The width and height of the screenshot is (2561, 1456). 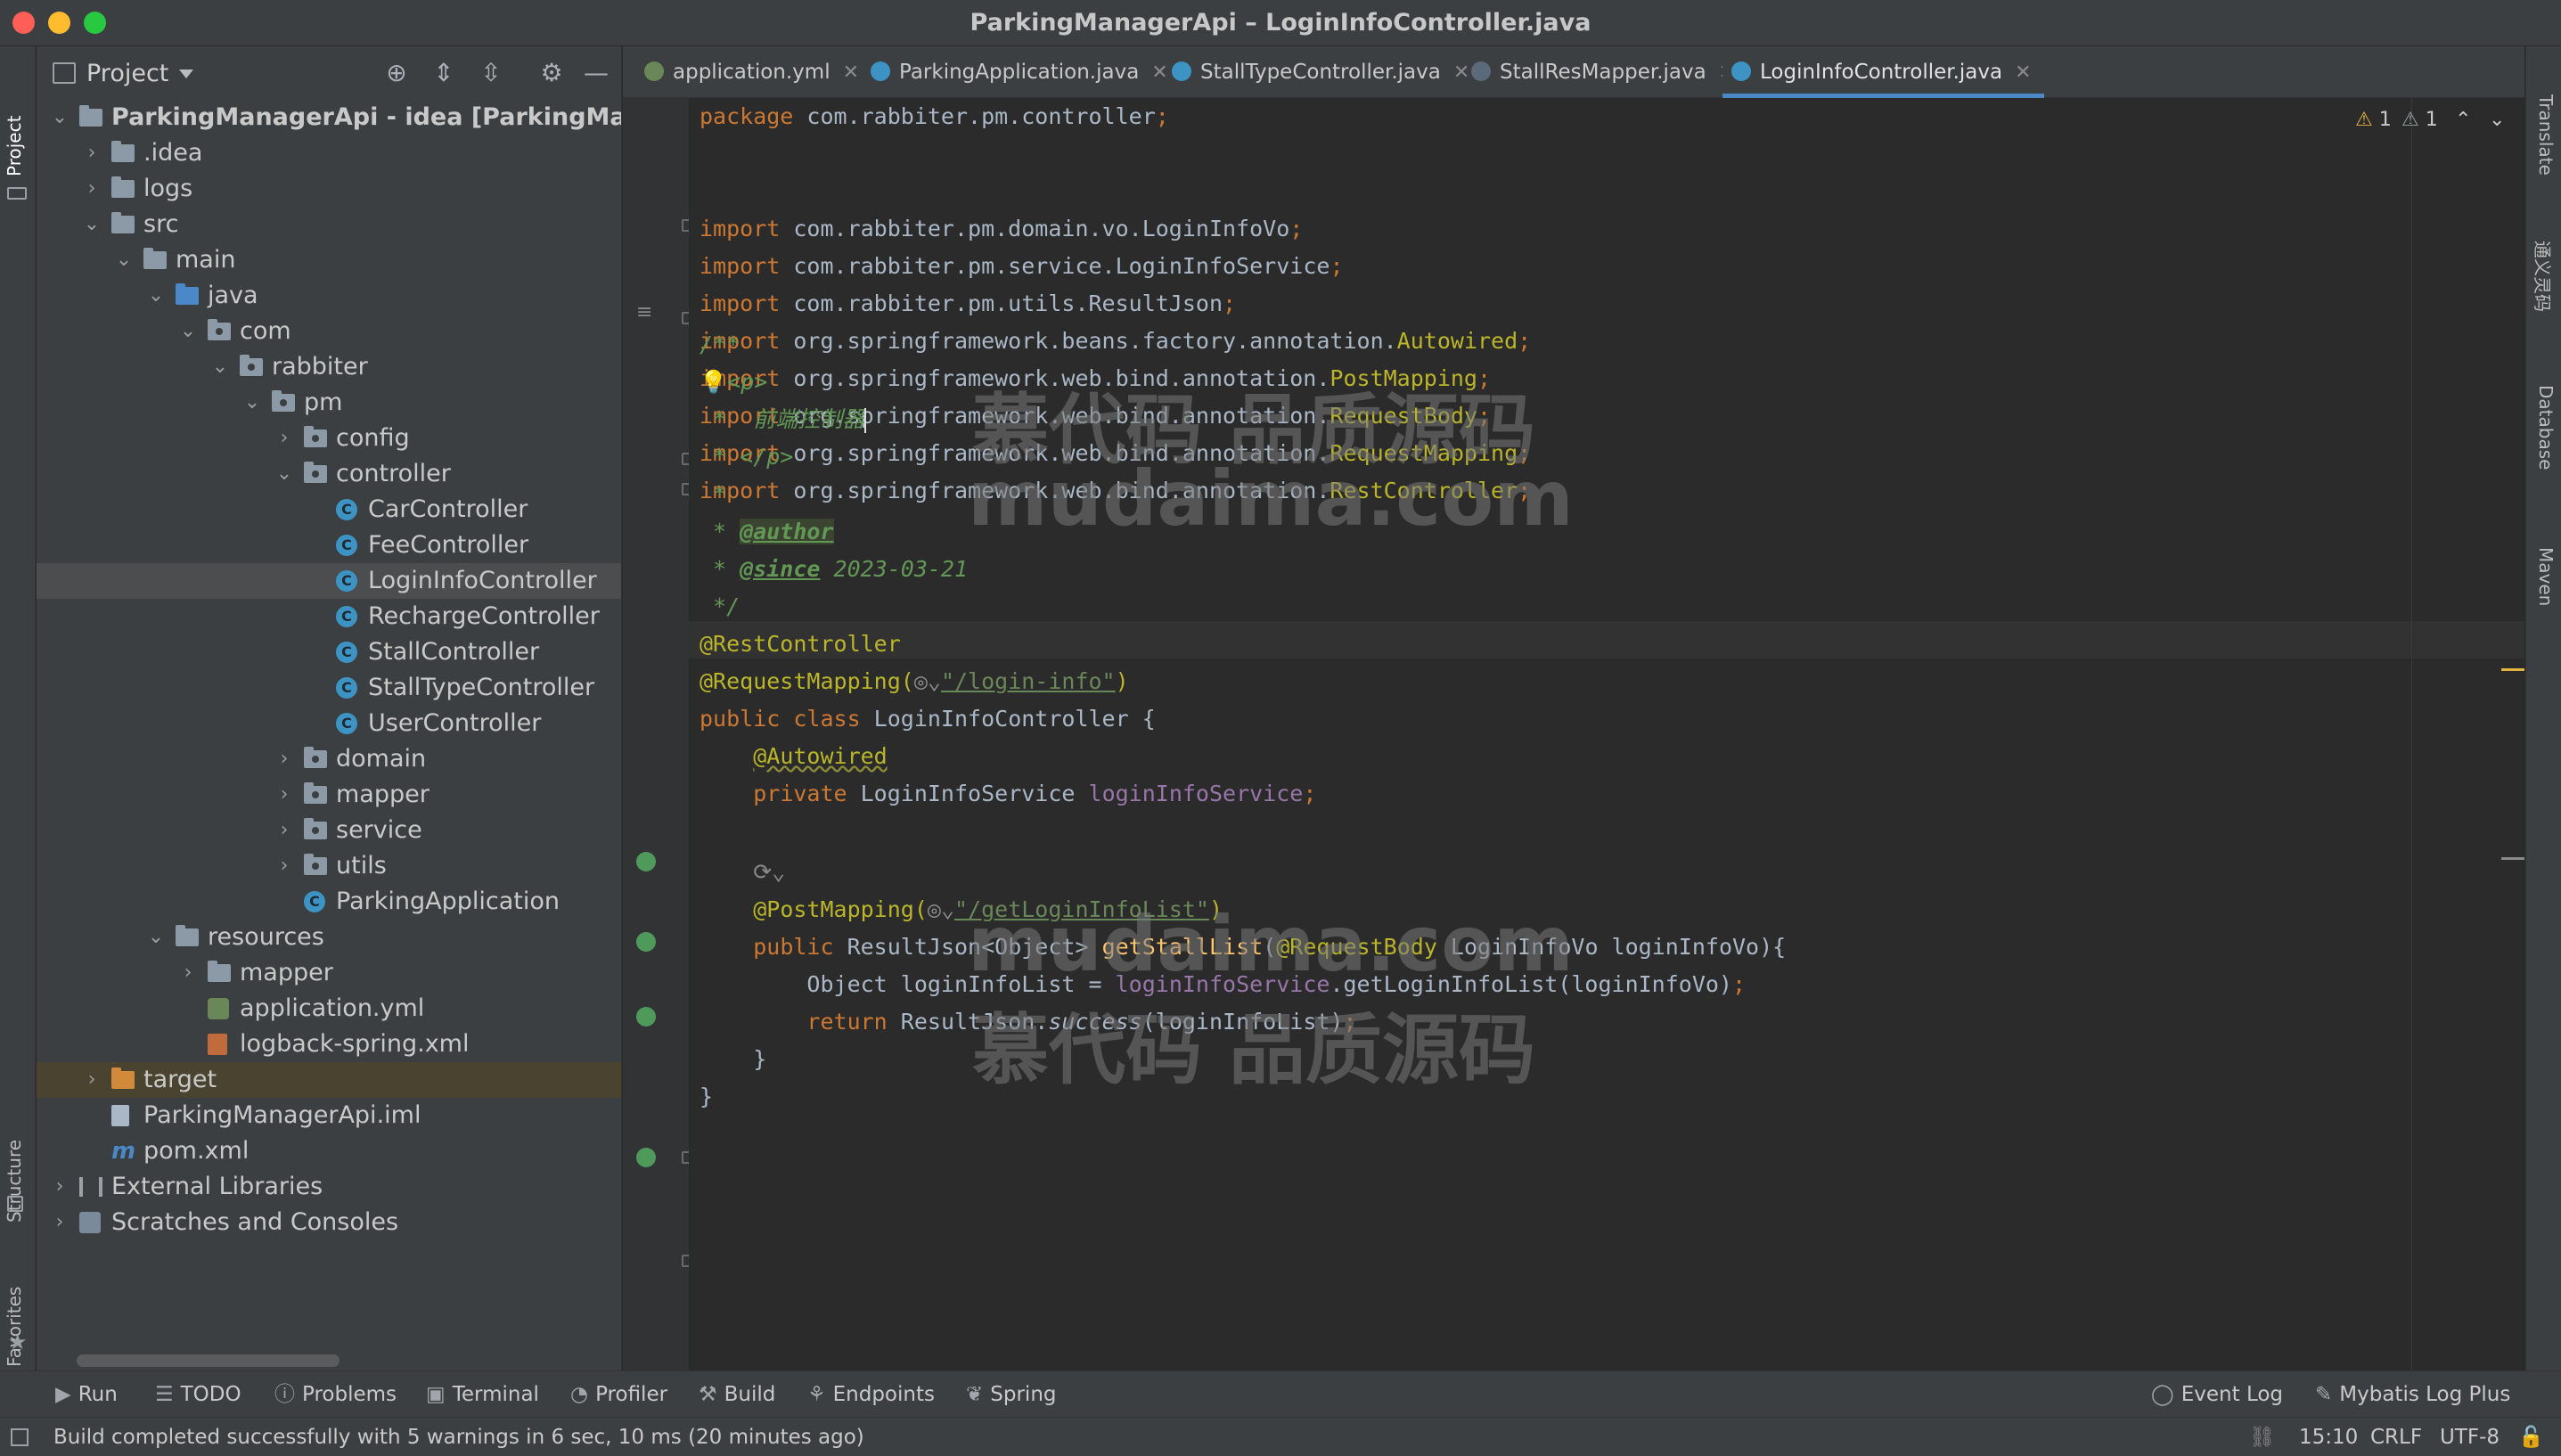 What do you see at coordinates (20, 1437) in the screenshot?
I see `panel-toggle-icon` at bounding box center [20, 1437].